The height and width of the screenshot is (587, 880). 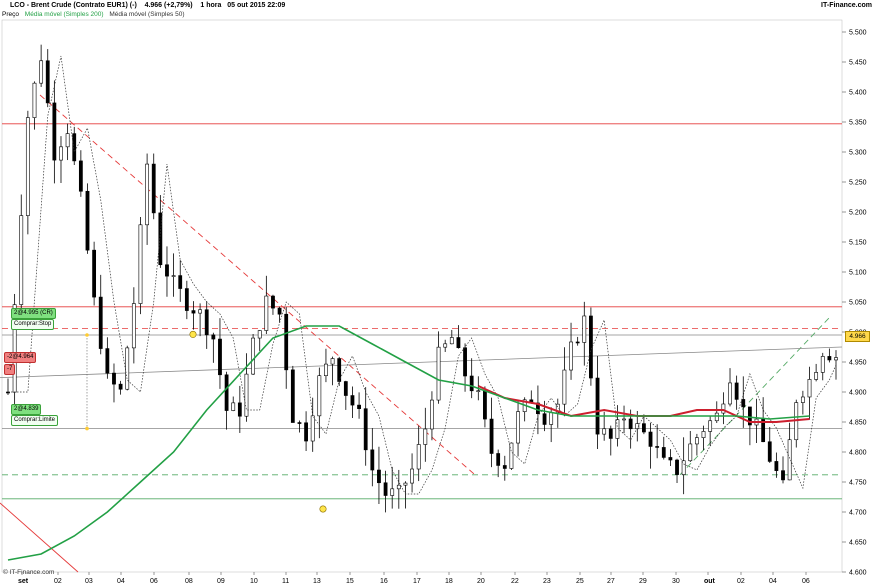 What do you see at coordinates (741, 581) in the screenshot?
I see `x-tick-label: 02` at bounding box center [741, 581].